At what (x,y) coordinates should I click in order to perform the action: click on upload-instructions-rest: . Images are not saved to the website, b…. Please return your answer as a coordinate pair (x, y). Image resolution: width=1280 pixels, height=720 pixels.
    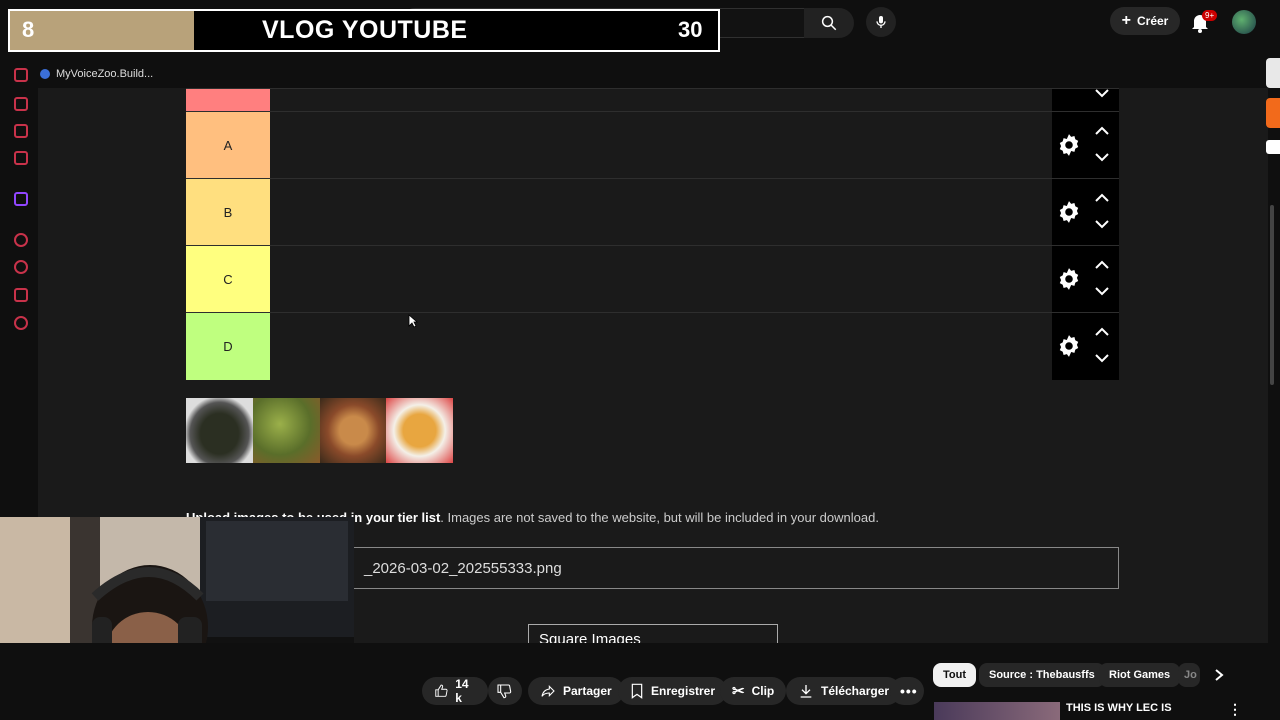
    Looking at the image, I should click on (659, 517).